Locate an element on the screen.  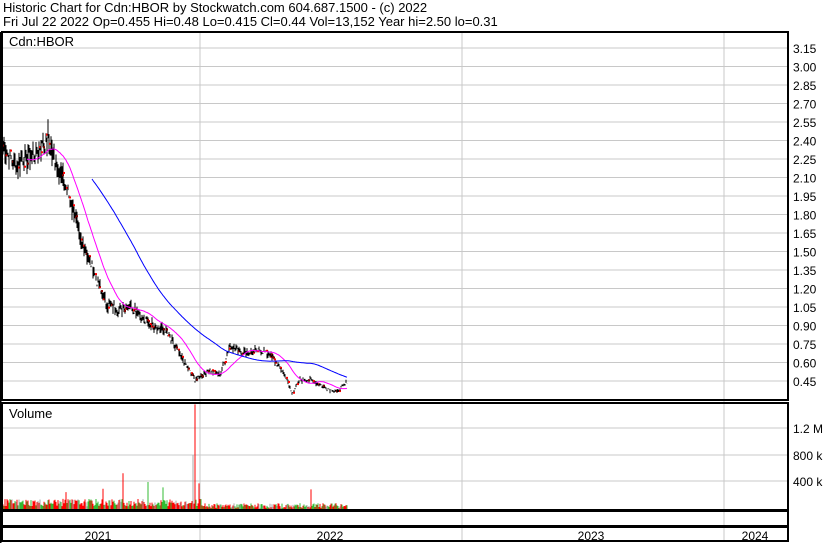
year-label: 2022 is located at coordinates (330, 536).